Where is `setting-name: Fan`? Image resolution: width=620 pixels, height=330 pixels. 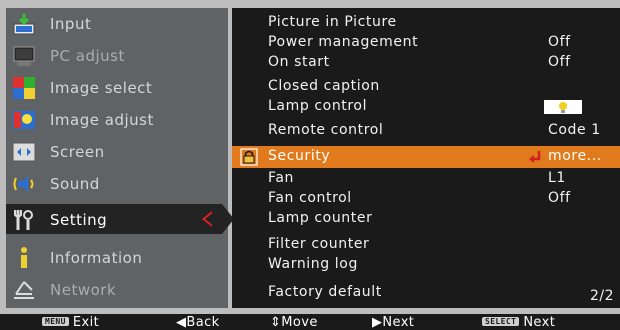 setting-name: Fan is located at coordinates (281, 178).